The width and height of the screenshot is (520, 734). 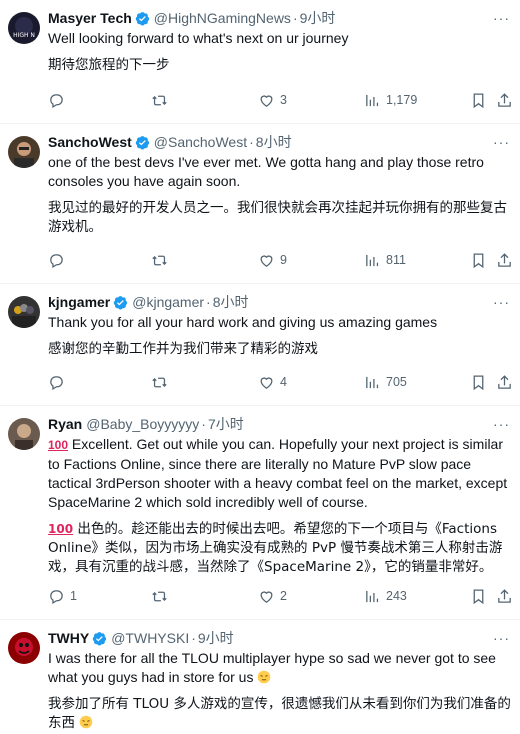 I want to click on tweet-translation: 我见过的最好的开发人员之一。我们很快就会再次挂起并玩你拥有的那些复古游戏机。, so click(x=277, y=217).